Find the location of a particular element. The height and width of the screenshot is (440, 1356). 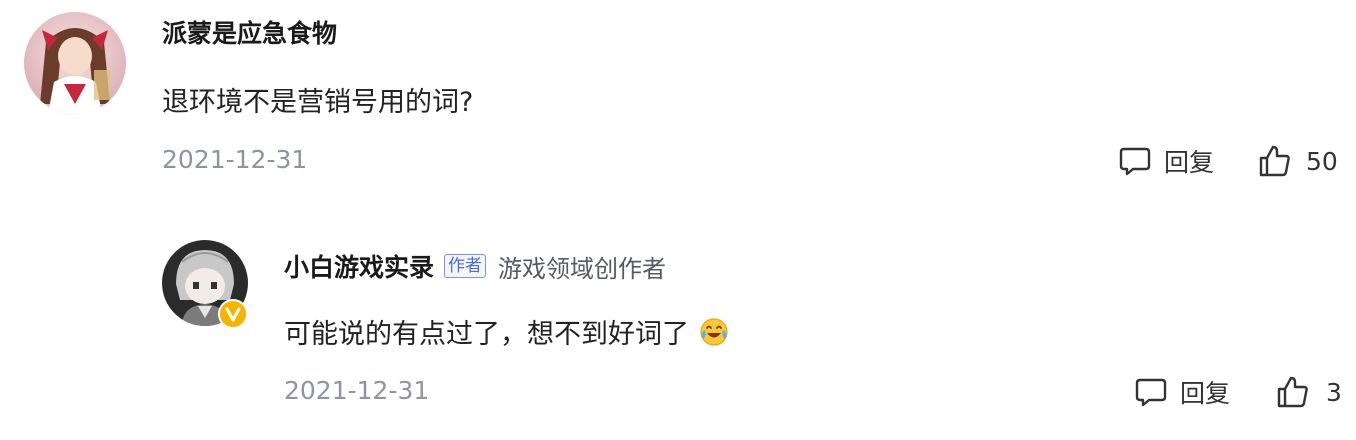

like-button: 3 is located at coordinates (1309, 392).